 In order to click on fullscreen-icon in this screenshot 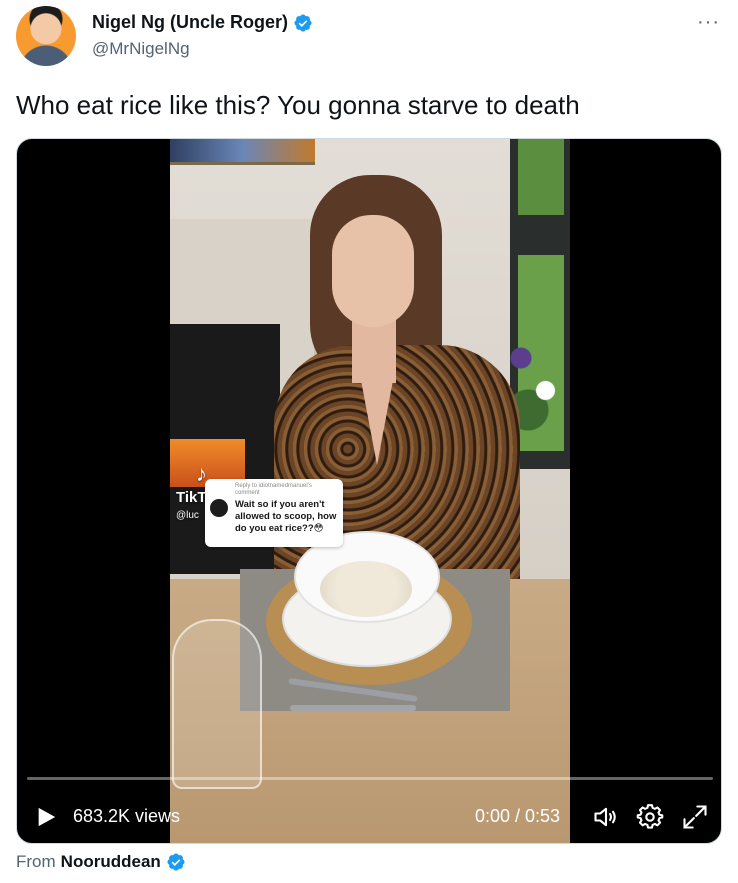, I will do `click(695, 817)`.